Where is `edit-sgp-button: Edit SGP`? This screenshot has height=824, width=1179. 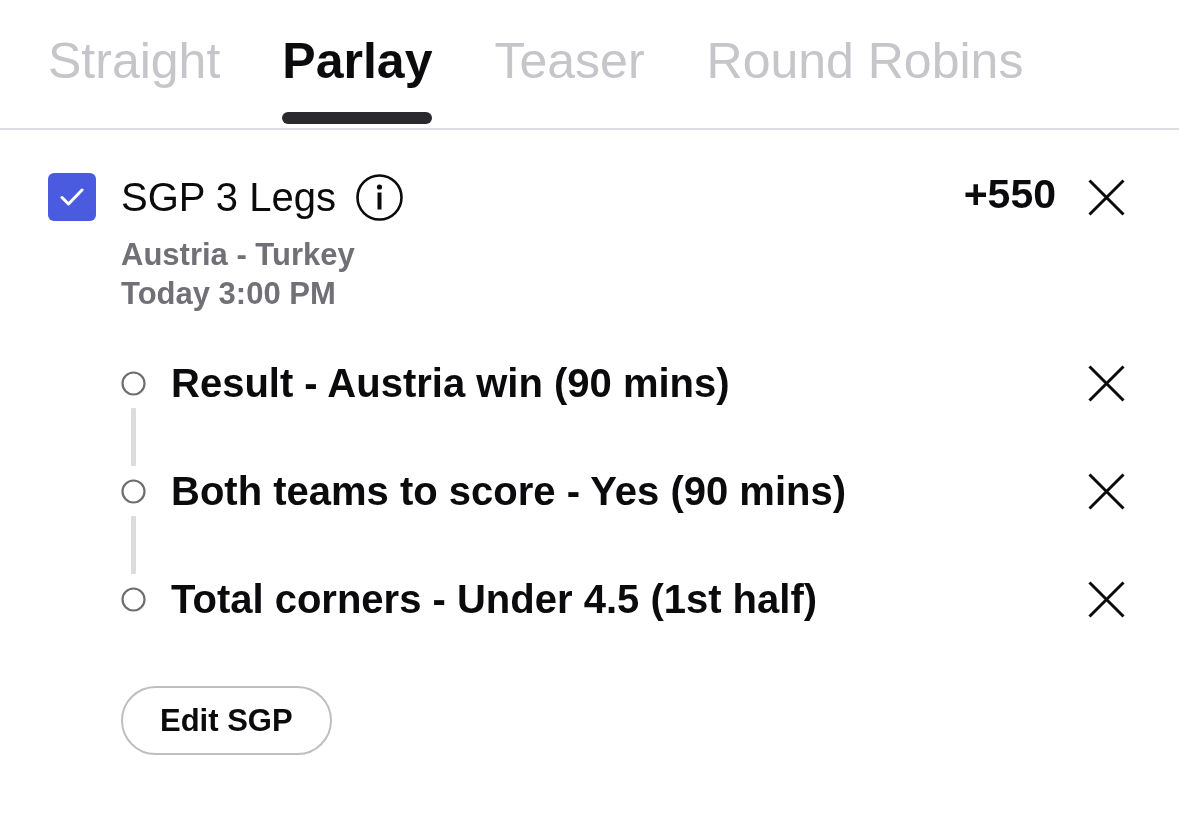 edit-sgp-button: Edit SGP is located at coordinates (226, 720).